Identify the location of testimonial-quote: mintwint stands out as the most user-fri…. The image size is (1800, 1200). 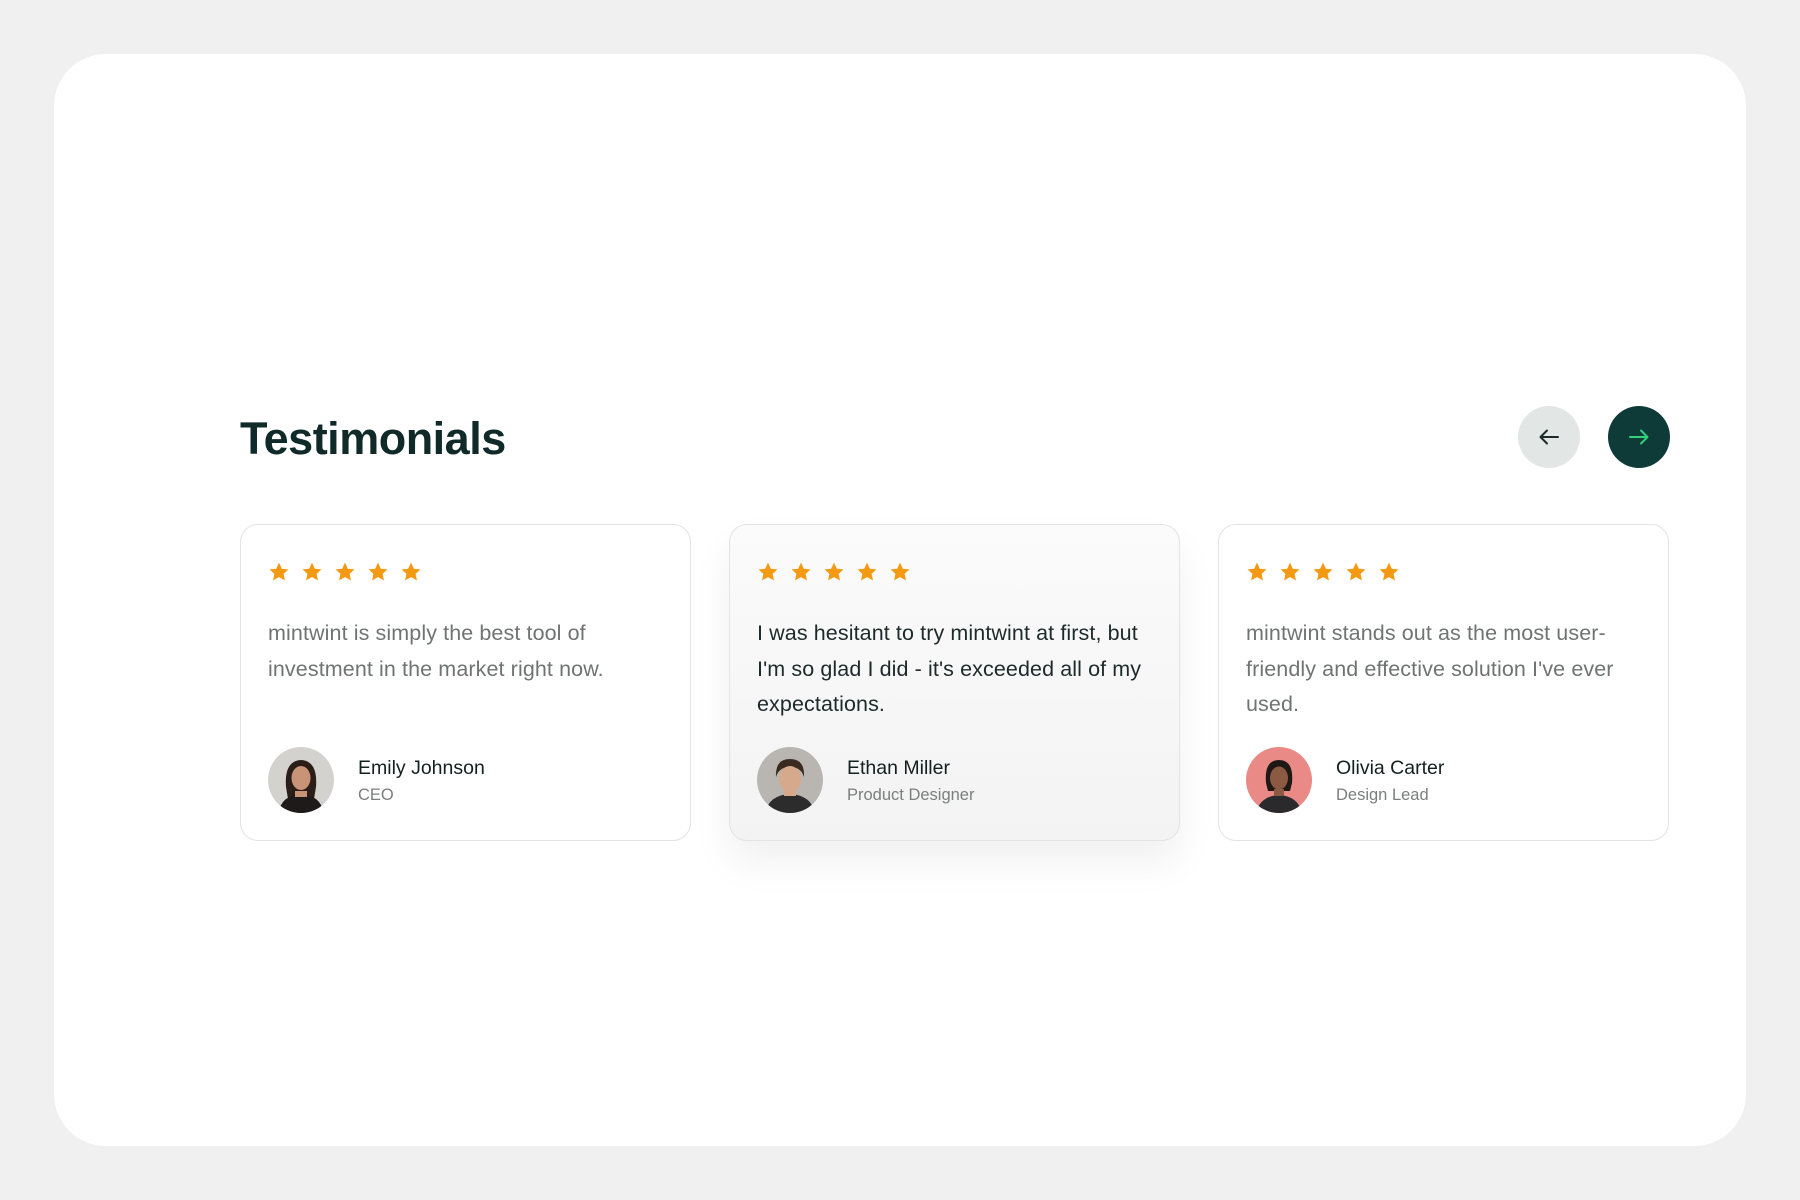
(1430, 668).